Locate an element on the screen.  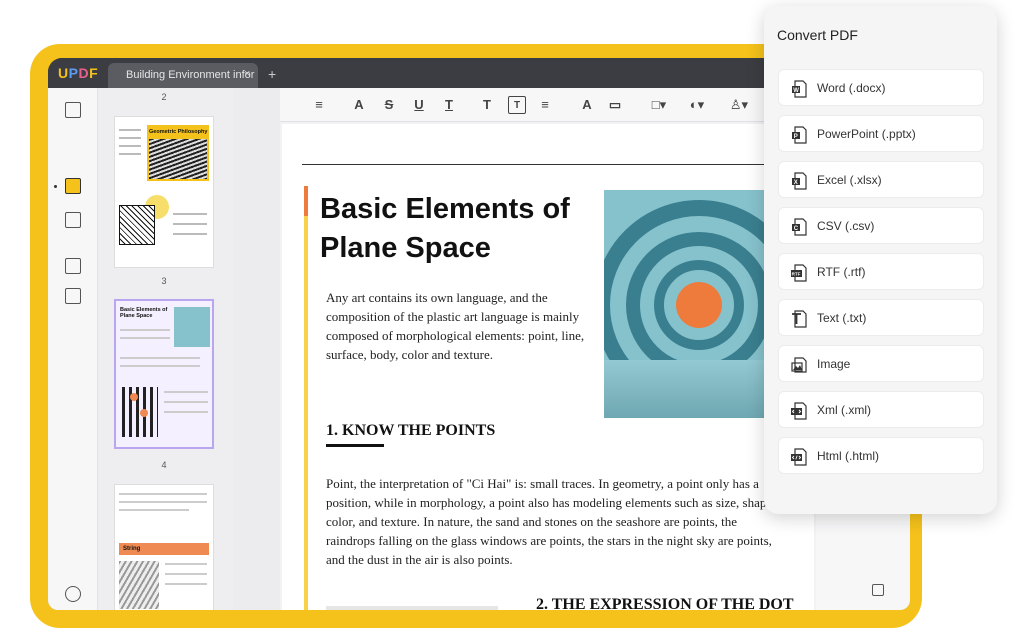
thumb-dot is located at coordinates (134, 397).